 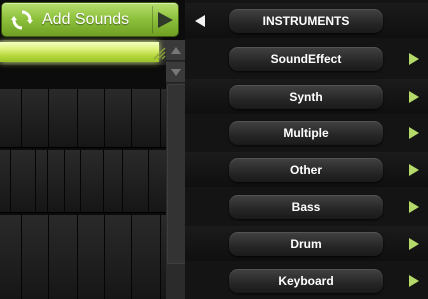 I want to click on refresh-icon, so click(x=22, y=20).